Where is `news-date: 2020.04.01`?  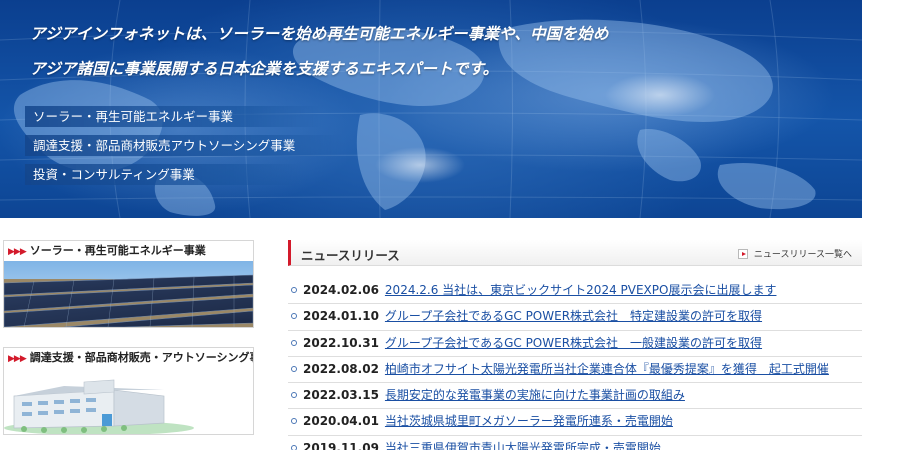 news-date: 2020.04.01 is located at coordinates (341, 421).